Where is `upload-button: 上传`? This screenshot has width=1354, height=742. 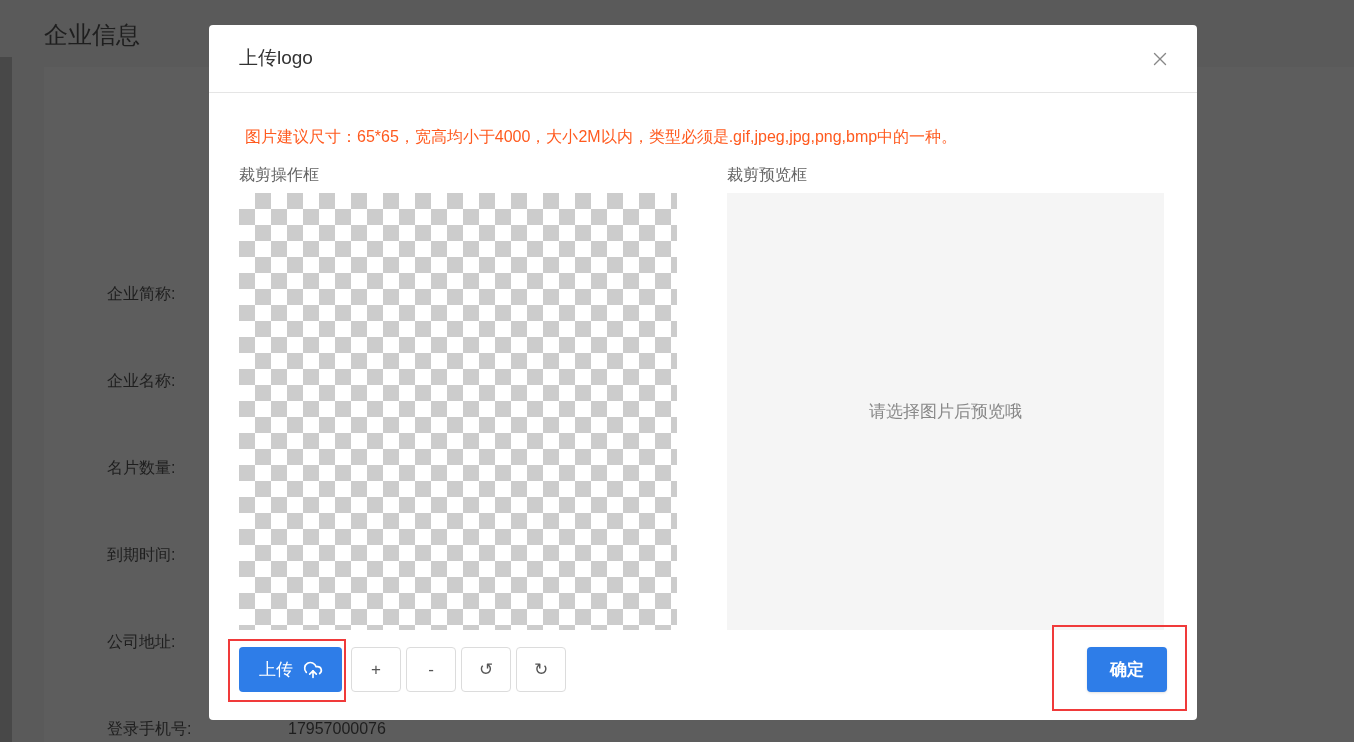 upload-button: 上传 is located at coordinates (290, 669).